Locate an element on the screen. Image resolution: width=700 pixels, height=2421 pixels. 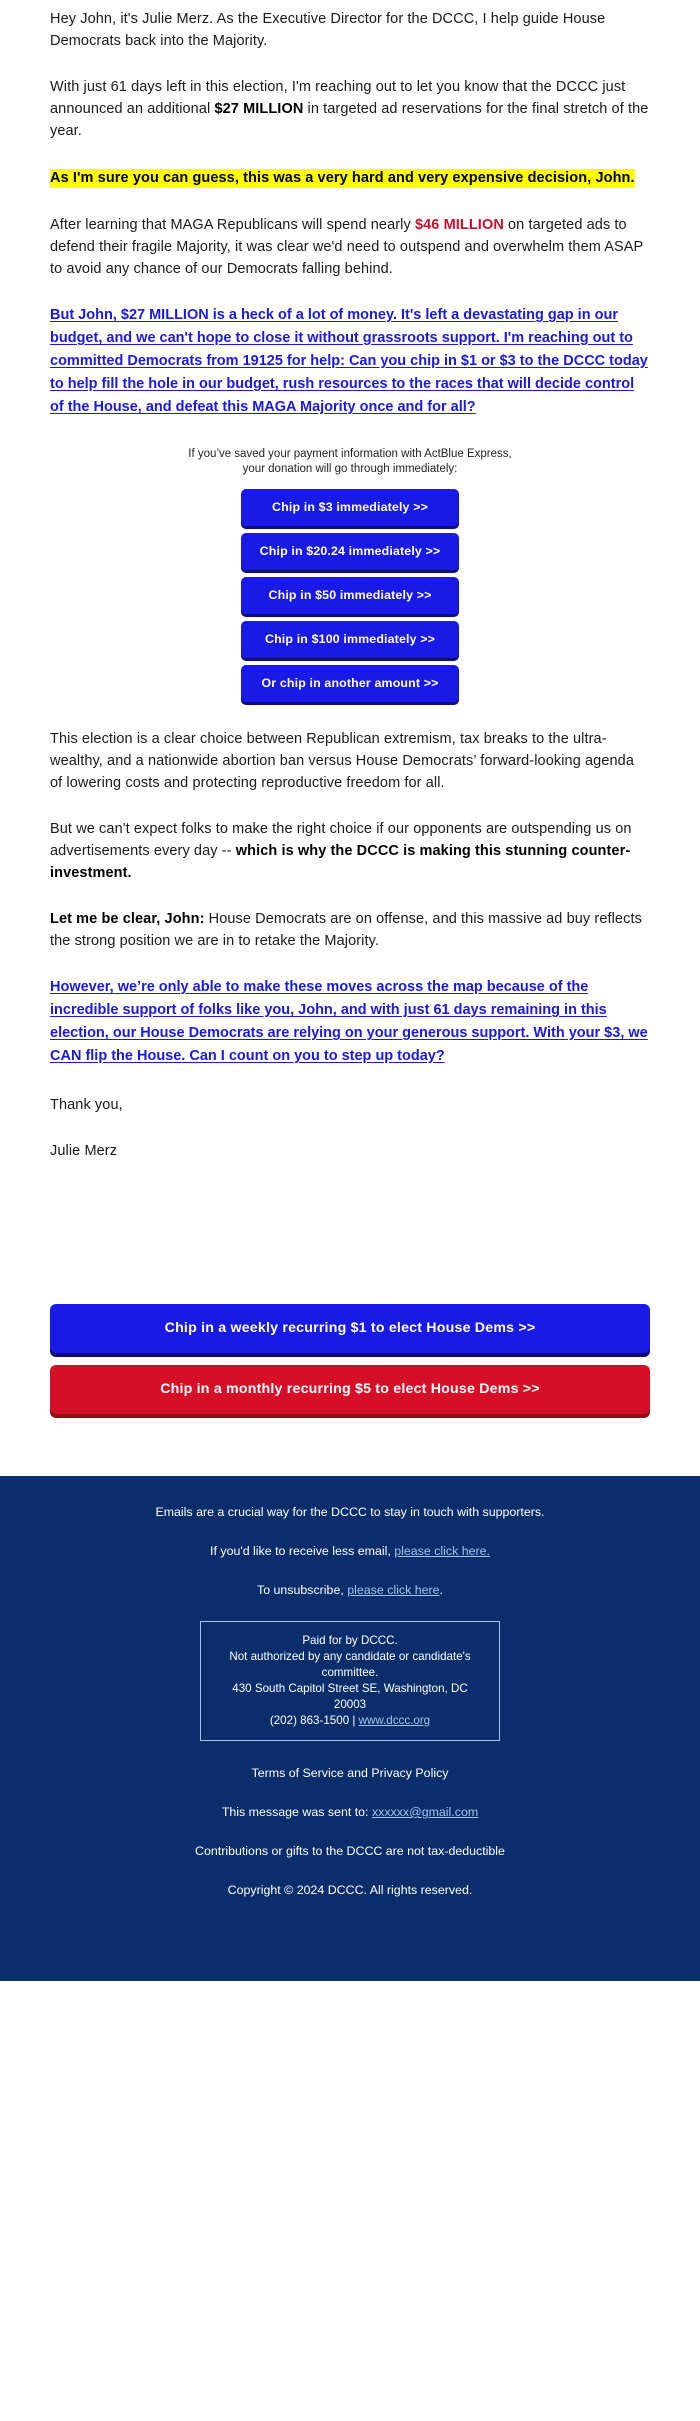
footer-unsubscribe-line: To unsubscribe, please click here. is located at coordinates (350, 1590).